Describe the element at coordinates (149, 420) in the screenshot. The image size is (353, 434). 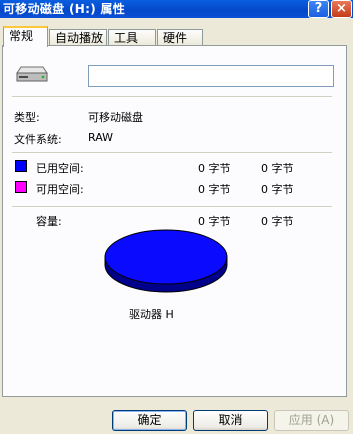
I see `ok-button: 确定` at that location.